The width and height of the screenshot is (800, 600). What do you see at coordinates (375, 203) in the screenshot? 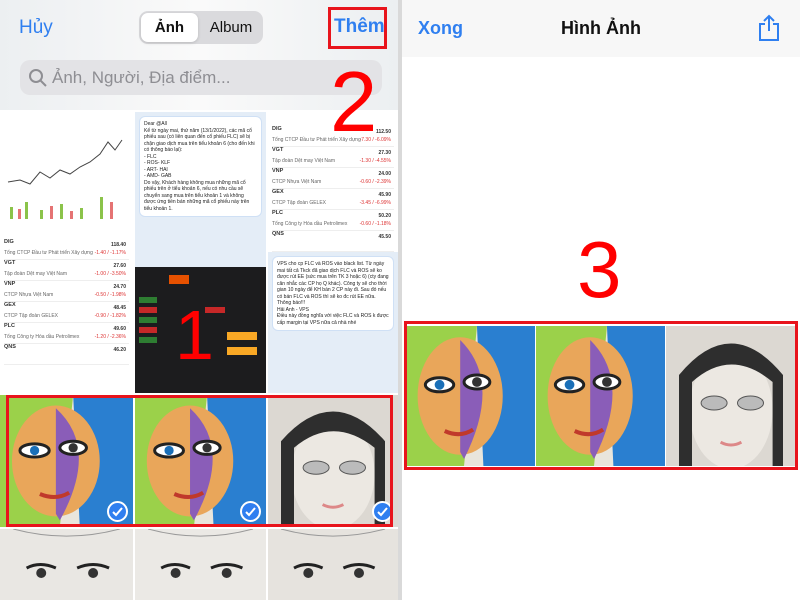
I see `stock-change: -3.45 / -6.99%` at bounding box center [375, 203].